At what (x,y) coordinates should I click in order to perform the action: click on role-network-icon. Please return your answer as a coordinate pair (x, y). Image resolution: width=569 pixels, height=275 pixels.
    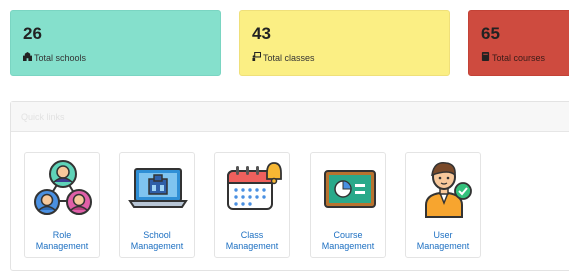
    Looking at the image, I should click on (63, 187).